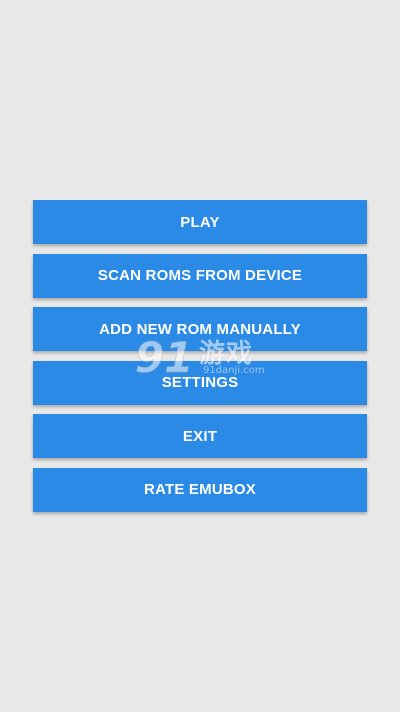  Describe the element at coordinates (200, 382) in the screenshot. I see `settings-button: SETTINGS` at that location.